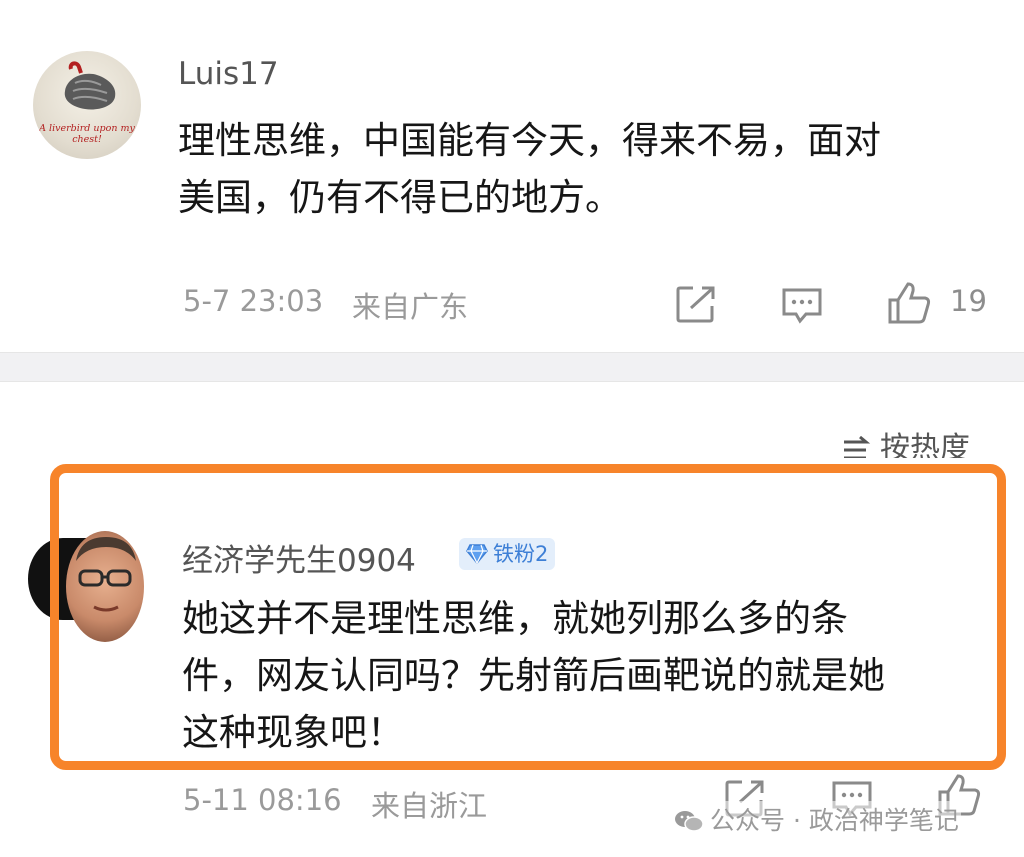  What do you see at coordinates (262, 800) in the screenshot?
I see `comment-timestamp: 5-11 08:16` at bounding box center [262, 800].